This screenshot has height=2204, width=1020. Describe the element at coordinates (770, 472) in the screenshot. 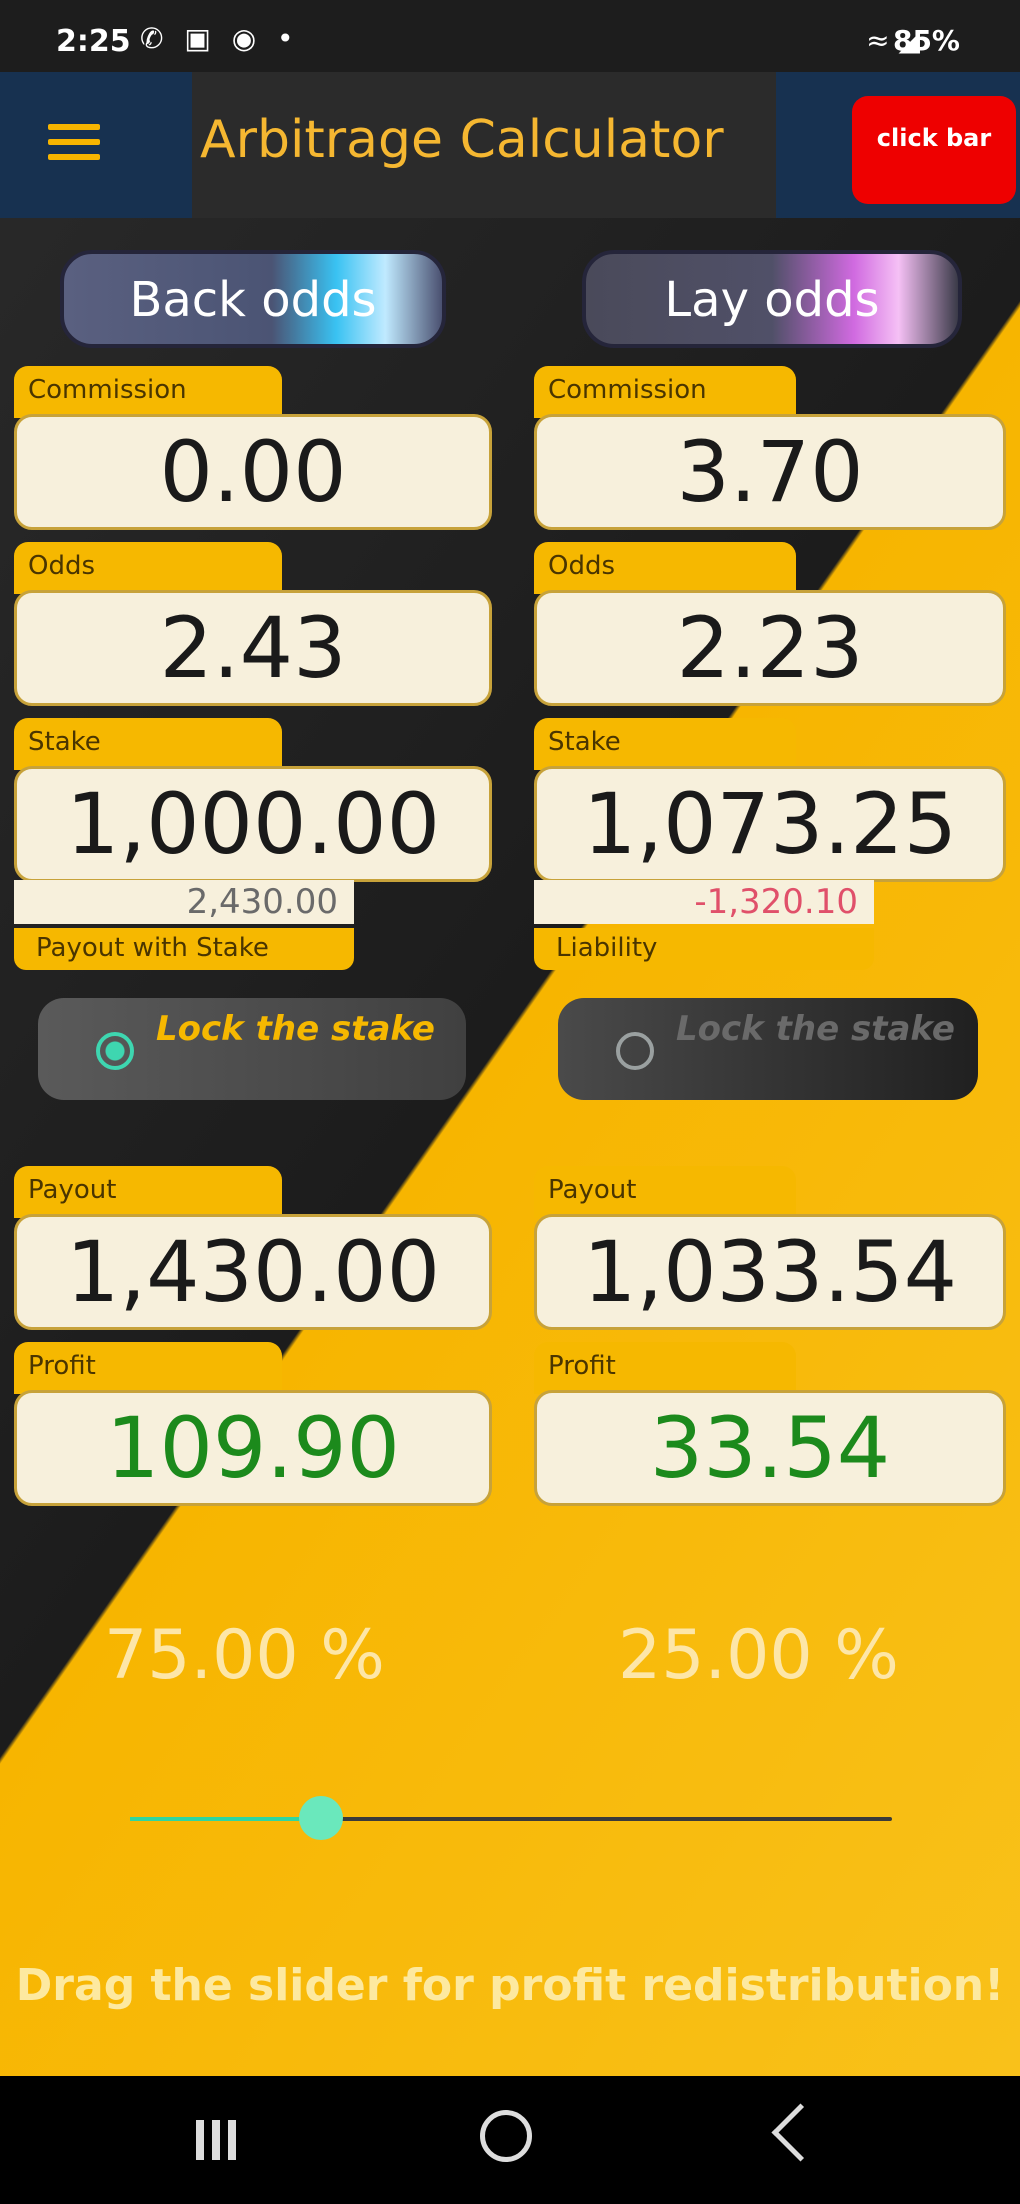

I see `lay-commission-input: 3.70` at that location.